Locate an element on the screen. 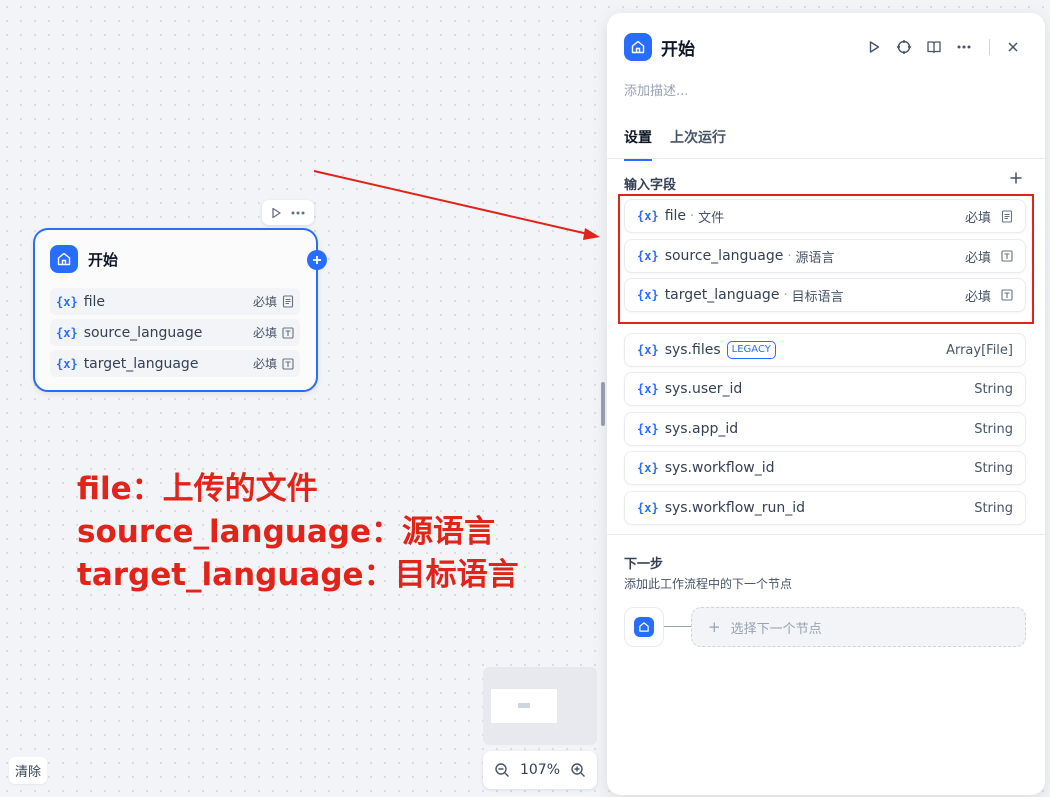 The height and width of the screenshot is (797, 1050). system-field-row: {x} sys.files LEGACY Array[File] is located at coordinates (825, 350).